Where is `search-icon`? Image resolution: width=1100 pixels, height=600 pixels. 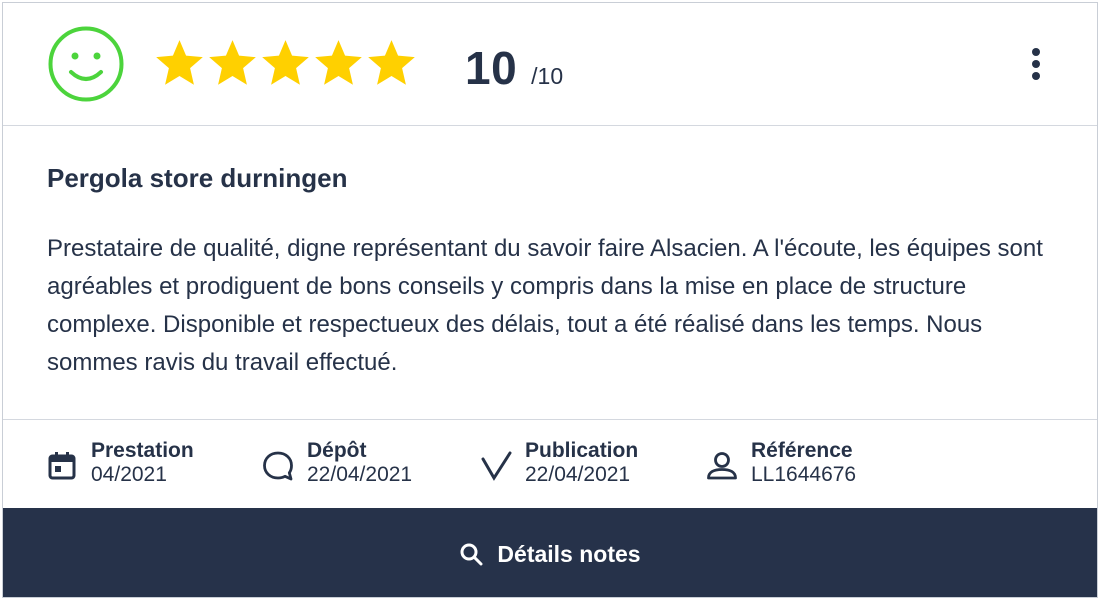
search-icon is located at coordinates (471, 554).